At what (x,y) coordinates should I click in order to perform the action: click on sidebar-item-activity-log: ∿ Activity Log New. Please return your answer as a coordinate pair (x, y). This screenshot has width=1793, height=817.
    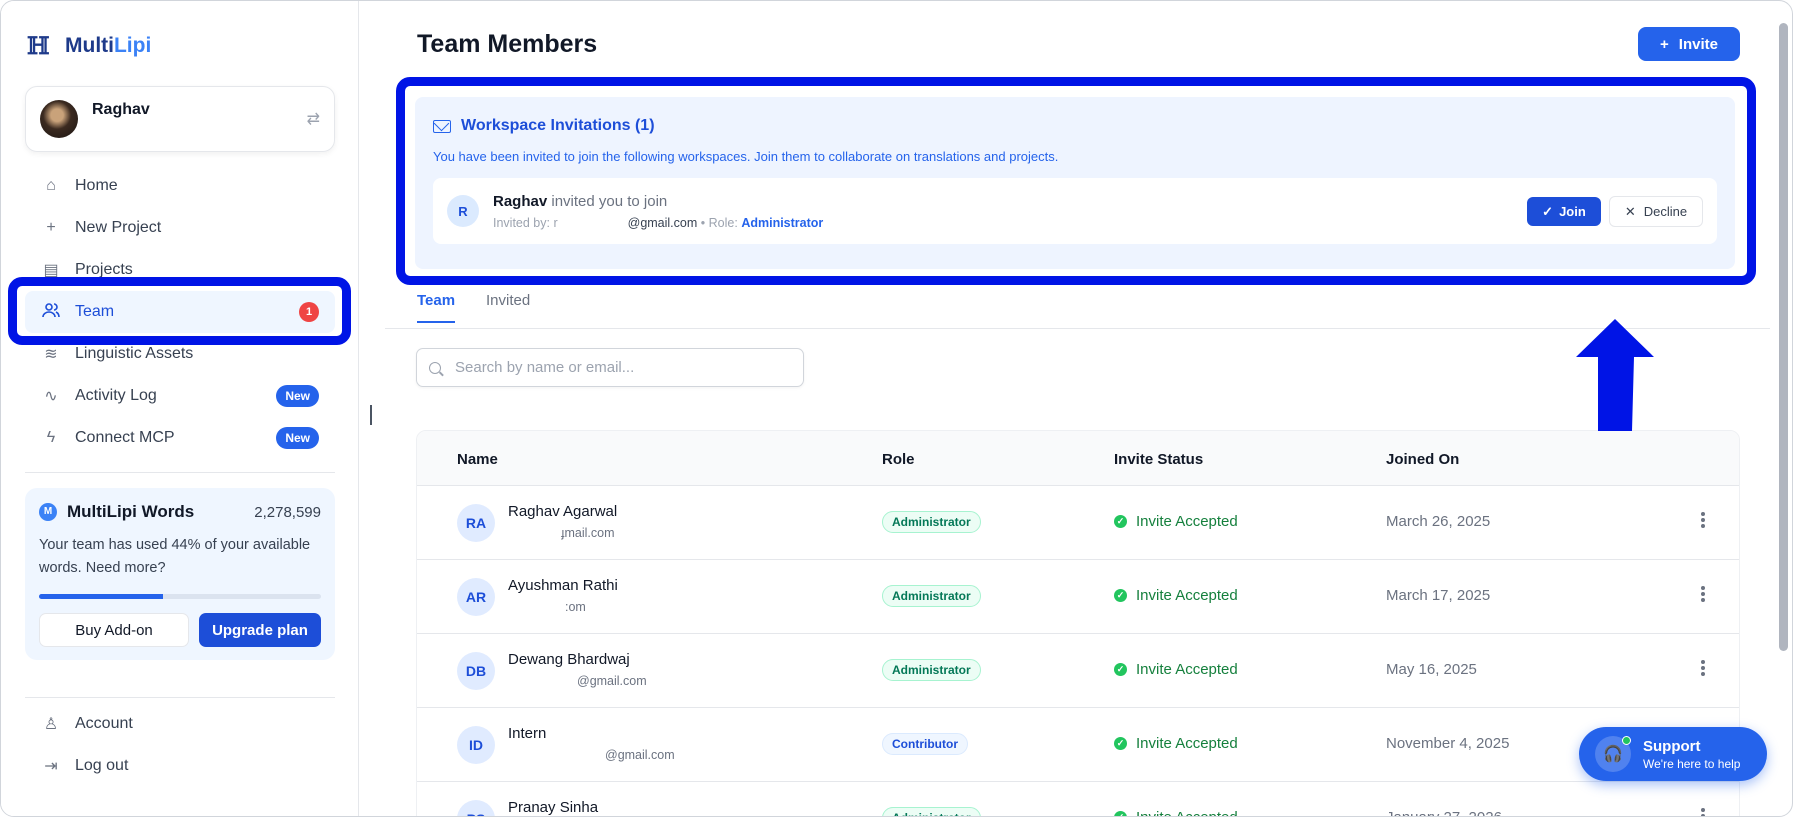
    Looking at the image, I should click on (180, 396).